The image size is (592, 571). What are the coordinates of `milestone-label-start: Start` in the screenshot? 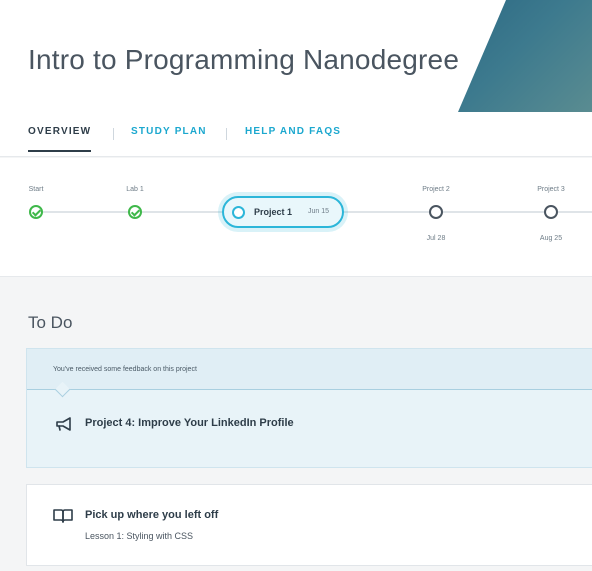 It's located at (36, 189).